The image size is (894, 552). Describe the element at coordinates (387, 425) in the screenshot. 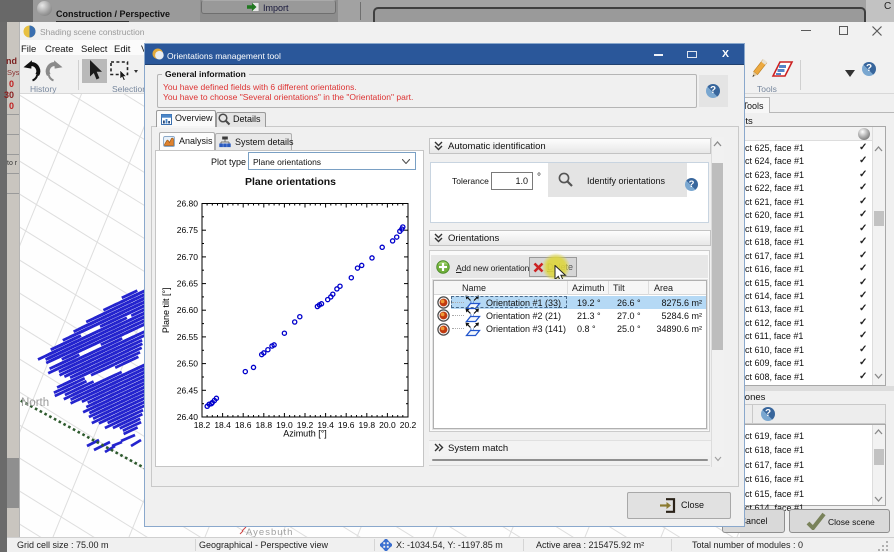

I see `svg-text: 20.0` at that location.